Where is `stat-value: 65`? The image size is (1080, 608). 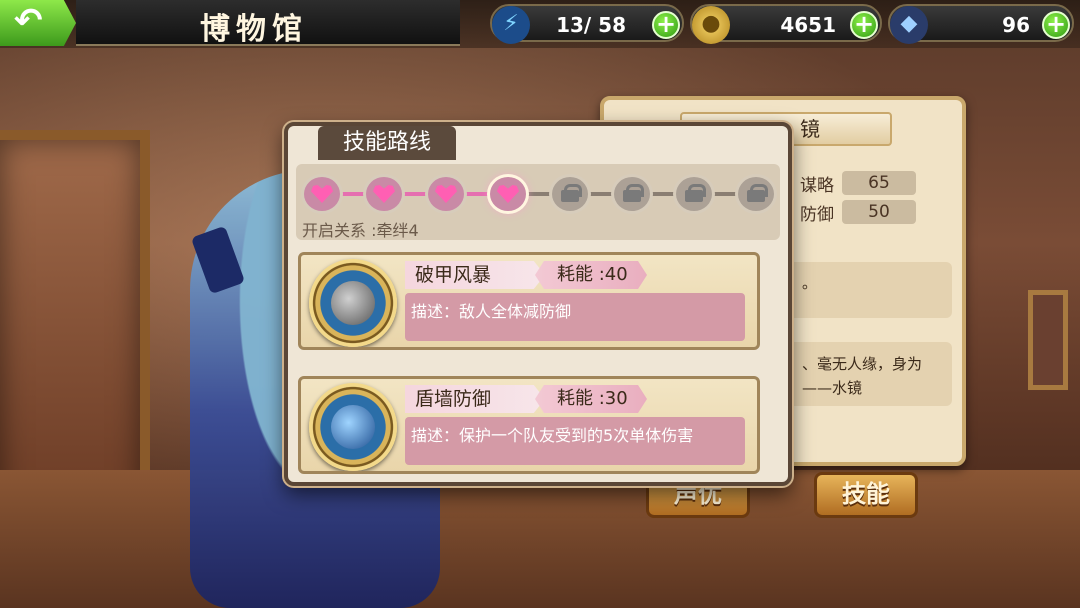
stat-value: 65 is located at coordinates (879, 183).